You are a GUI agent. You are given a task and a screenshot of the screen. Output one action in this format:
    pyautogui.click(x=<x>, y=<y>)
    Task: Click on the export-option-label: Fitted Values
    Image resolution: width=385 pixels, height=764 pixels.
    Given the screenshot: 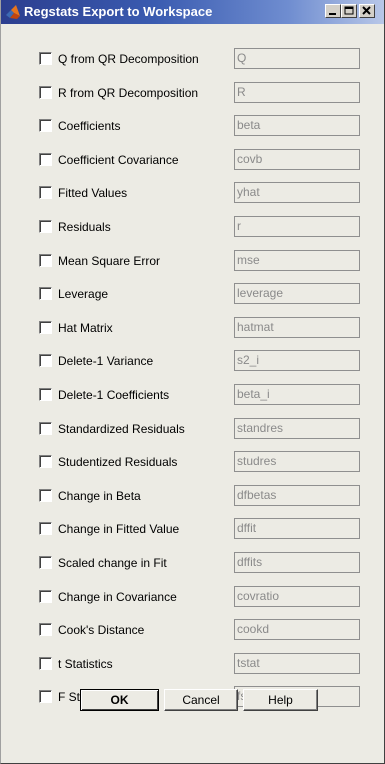 What is the action you would take?
    pyautogui.click(x=93, y=193)
    